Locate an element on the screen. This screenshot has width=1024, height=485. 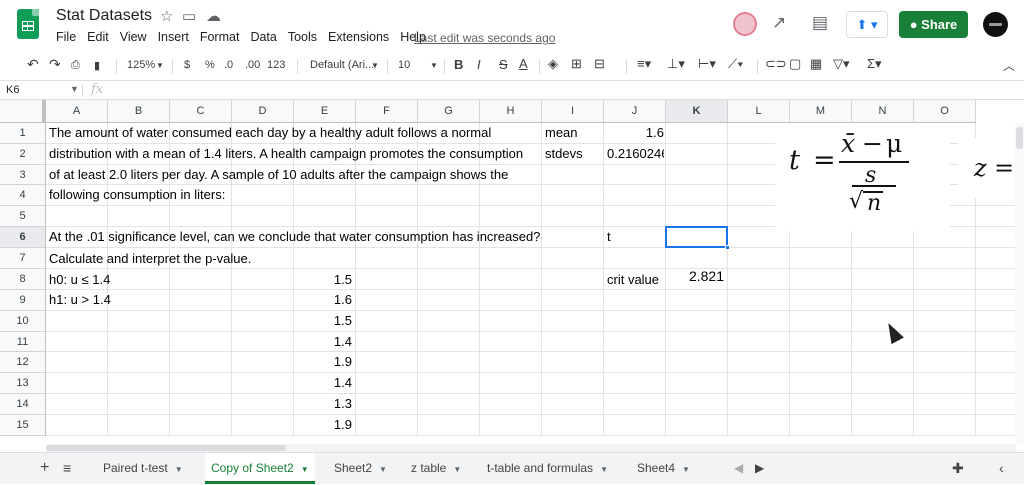
share-button: ● Share is located at coordinates (933, 24).